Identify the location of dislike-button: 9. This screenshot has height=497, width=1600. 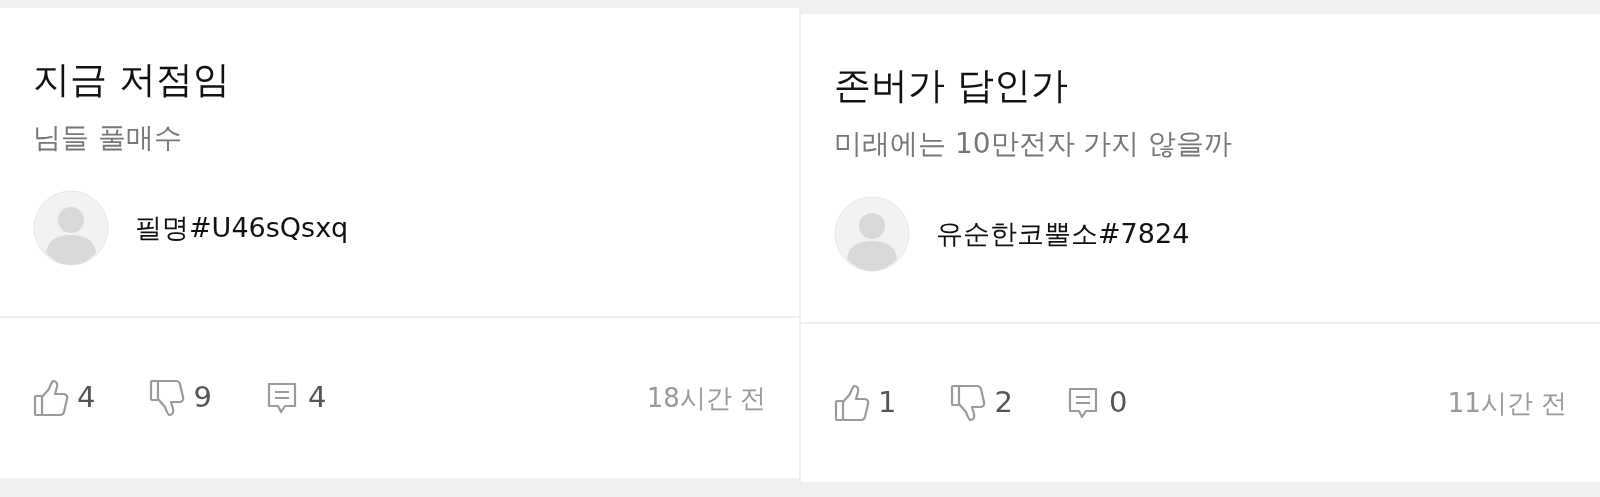
(180, 398).